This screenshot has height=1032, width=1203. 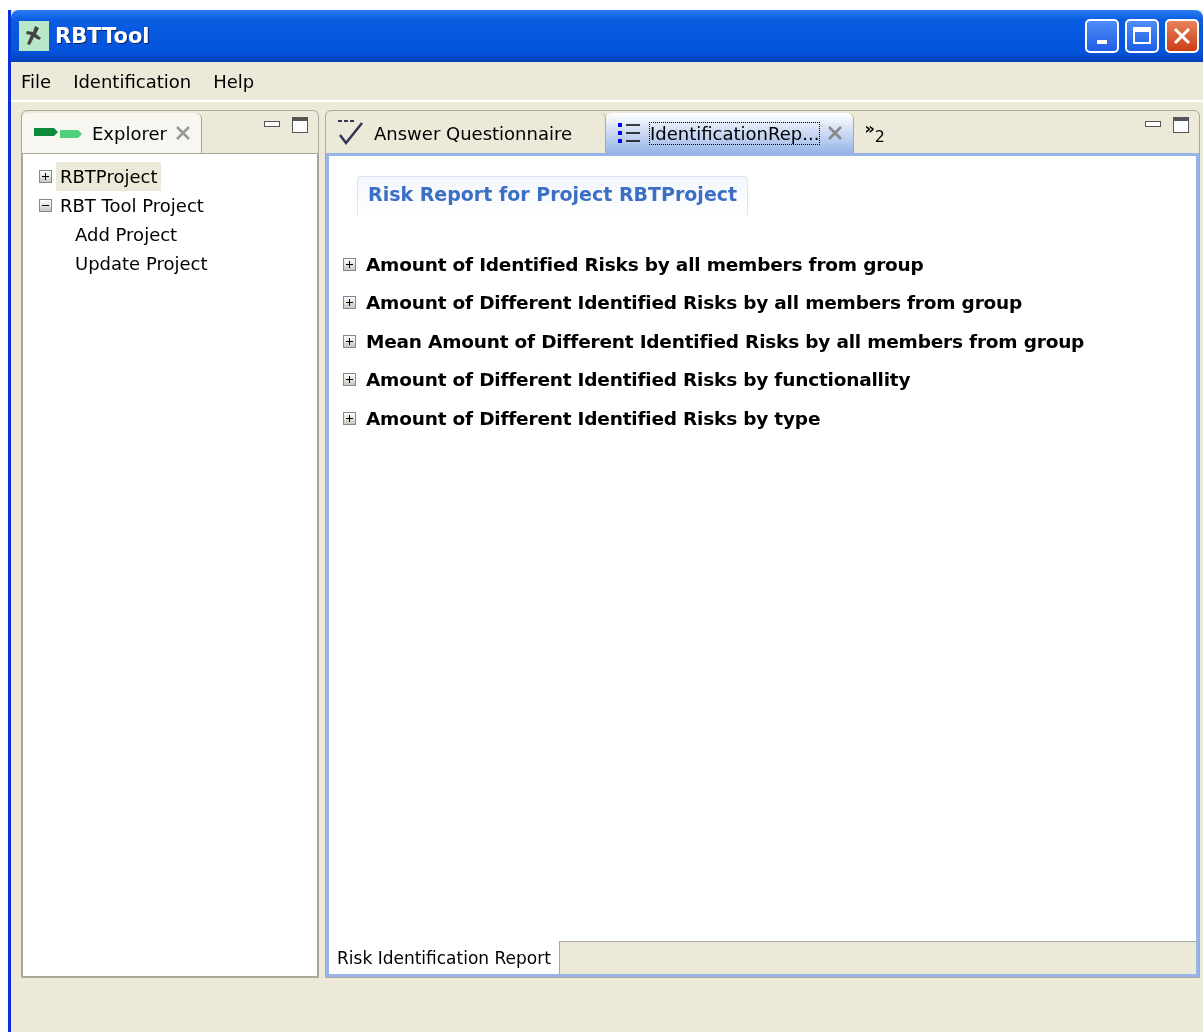 What do you see at coordinates (34, 36) in the screenshot?
I see `running-figure-icon` at bounding box center [34, 36].